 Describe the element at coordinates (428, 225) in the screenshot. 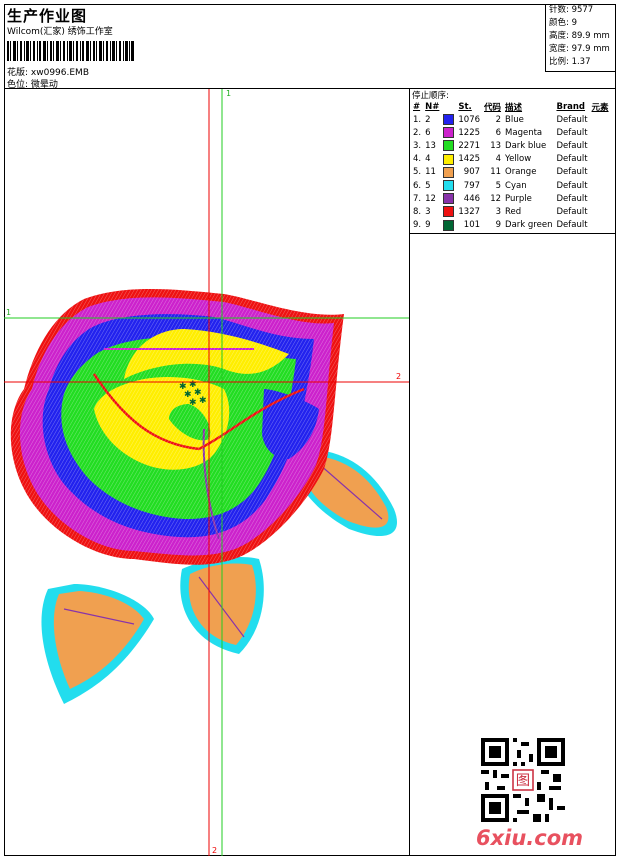

I see `row-n: 9` at that location.